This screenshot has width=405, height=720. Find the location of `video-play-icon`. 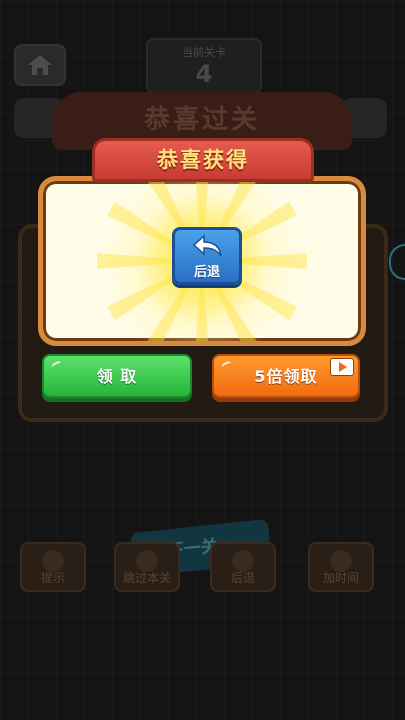

video-play-icon is located at coordinates (342, 367).